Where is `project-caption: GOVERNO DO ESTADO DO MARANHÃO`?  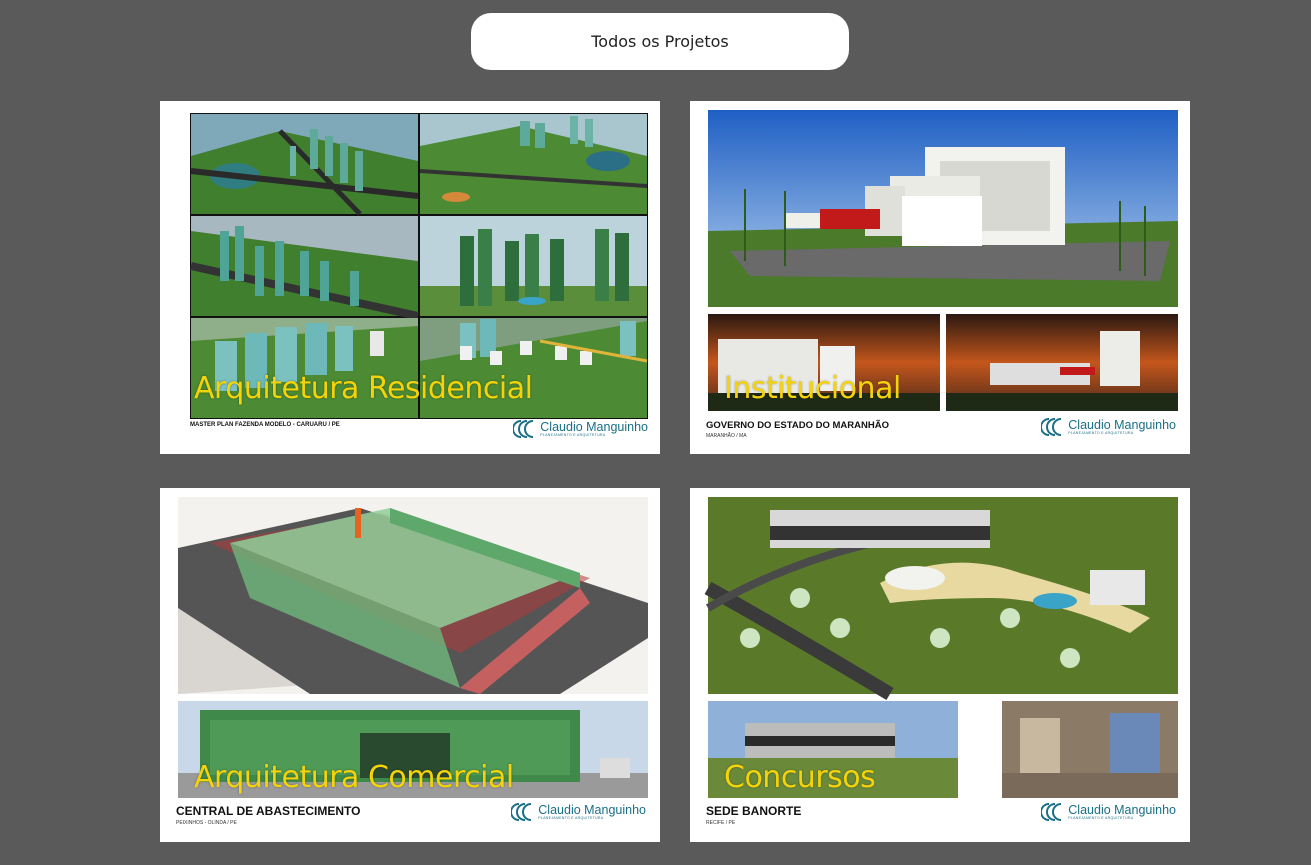
project-caption: GOVERNO DO ESTADO DO MARANHÃO is located at coordinates (797, 425).